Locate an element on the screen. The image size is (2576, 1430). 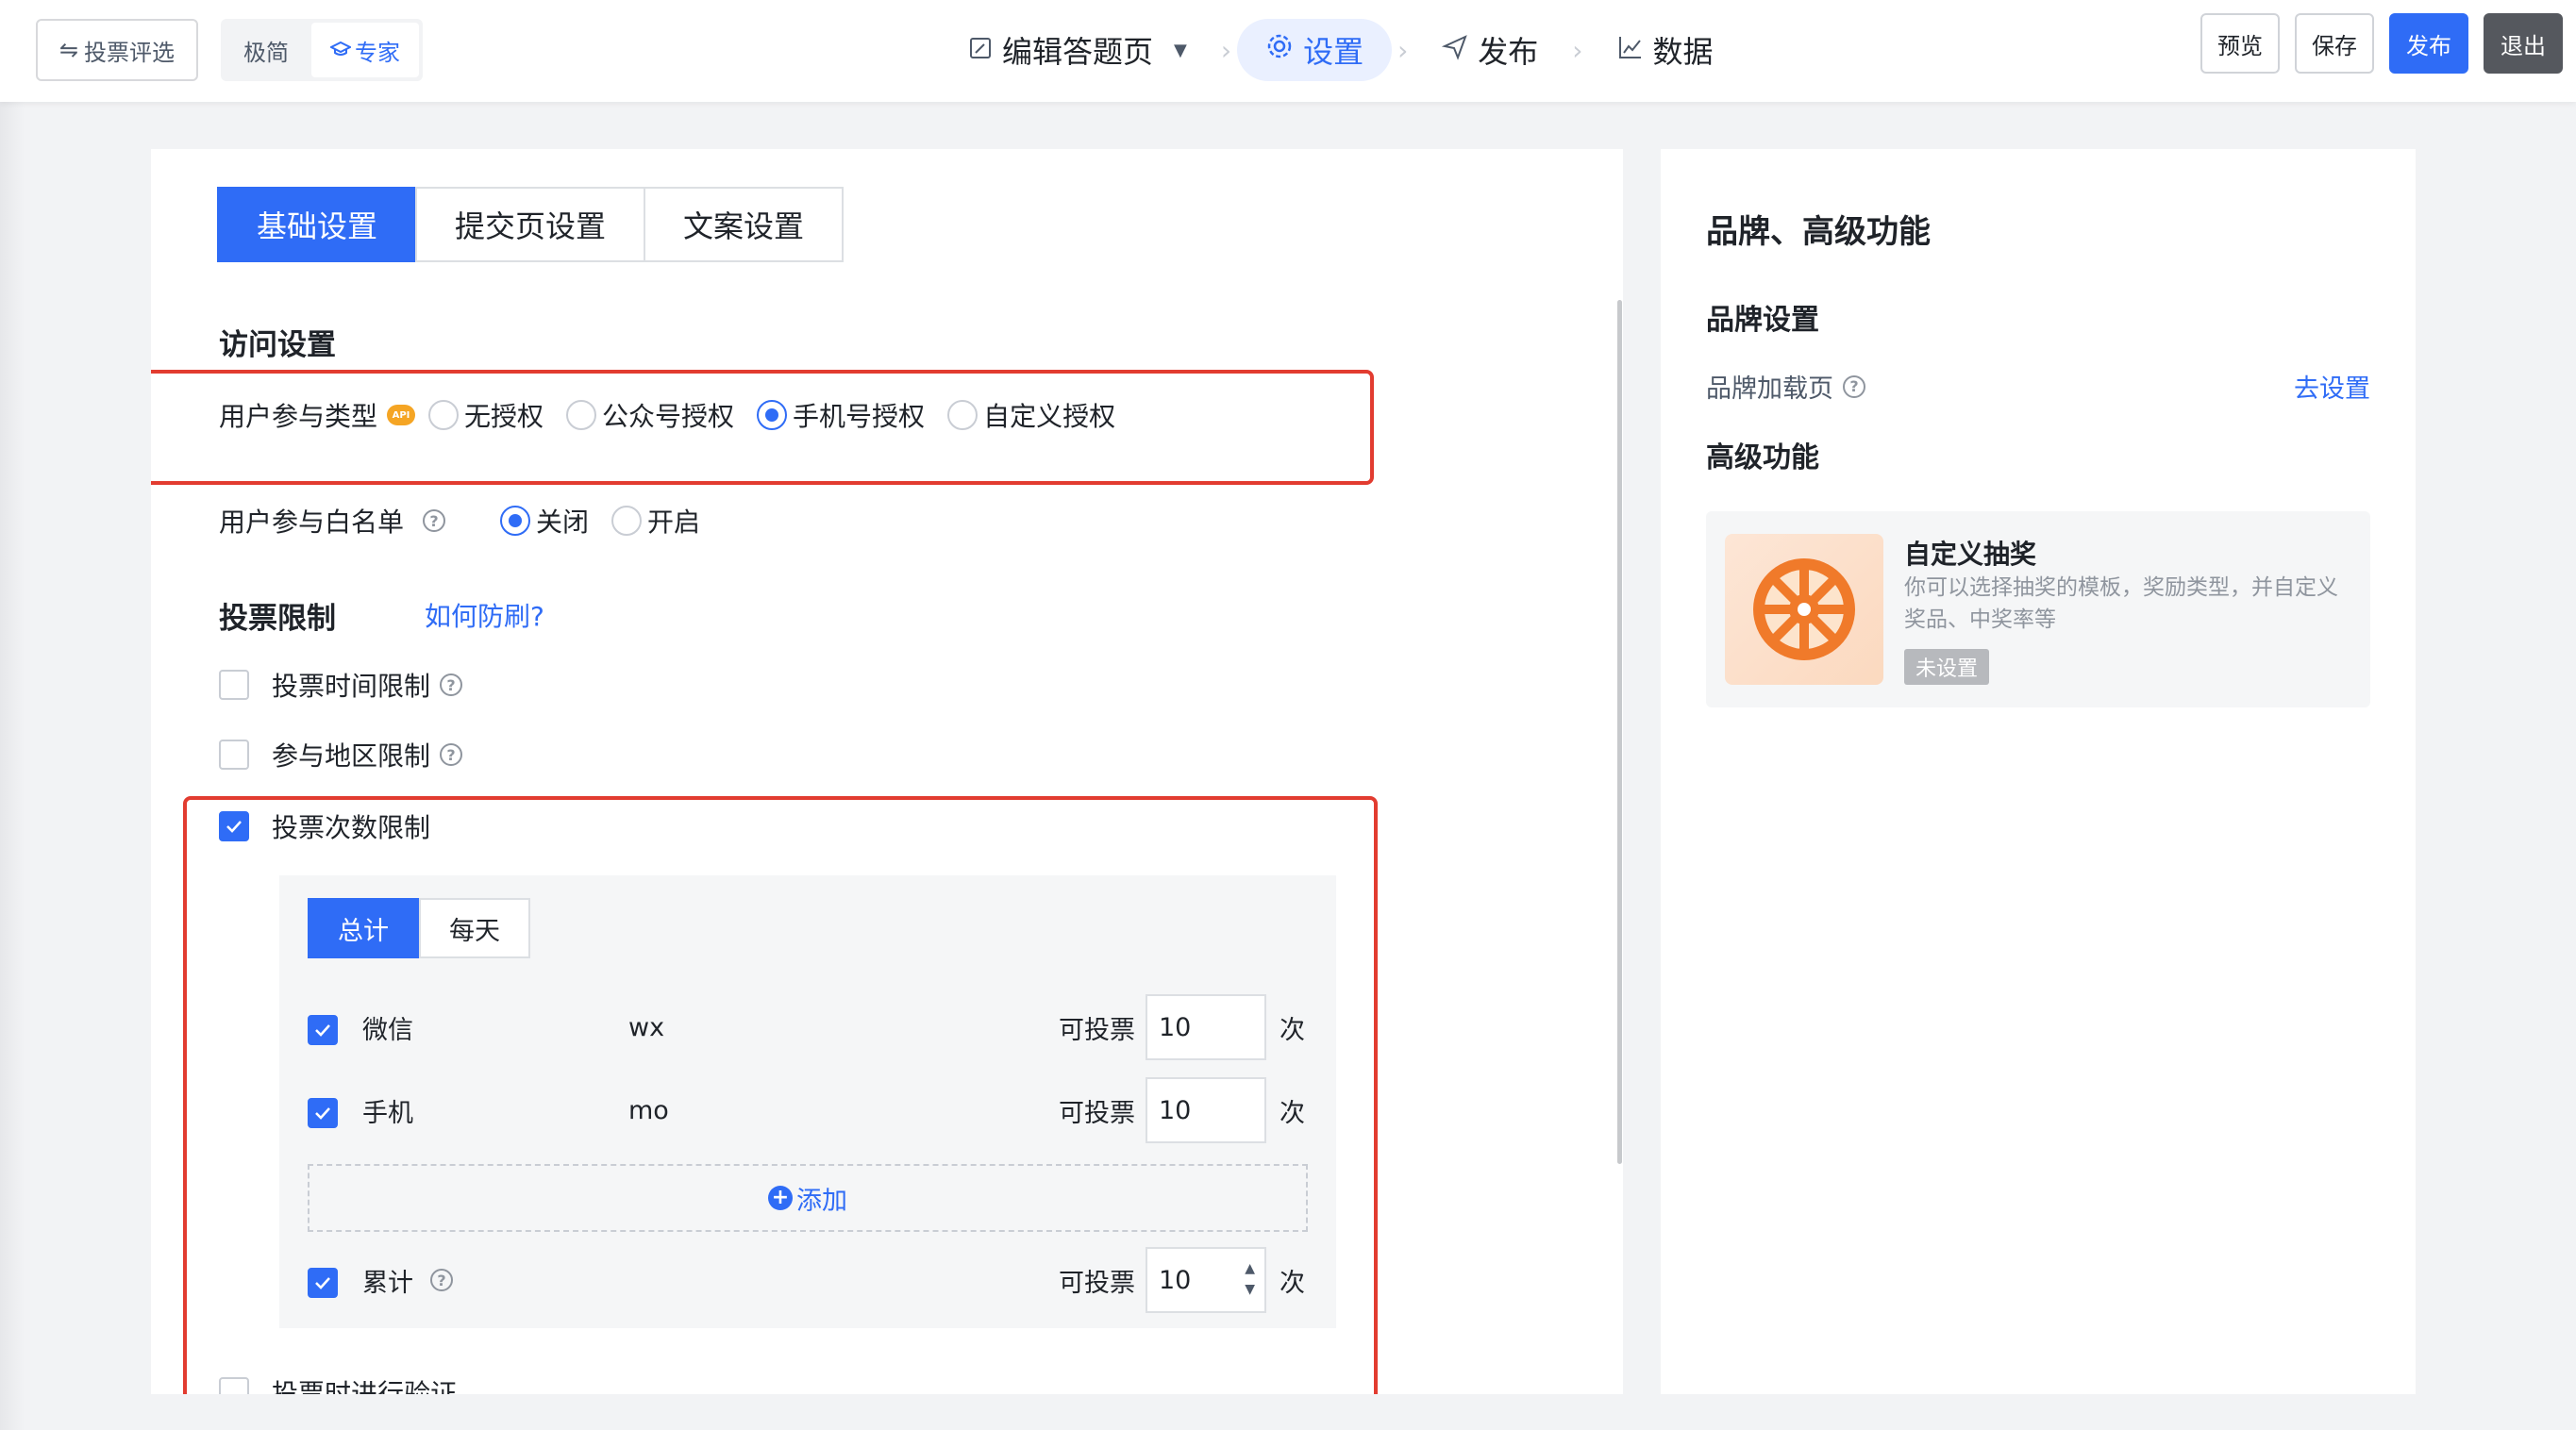
mode-simple: 极简 is located at coordinates (266, 50).